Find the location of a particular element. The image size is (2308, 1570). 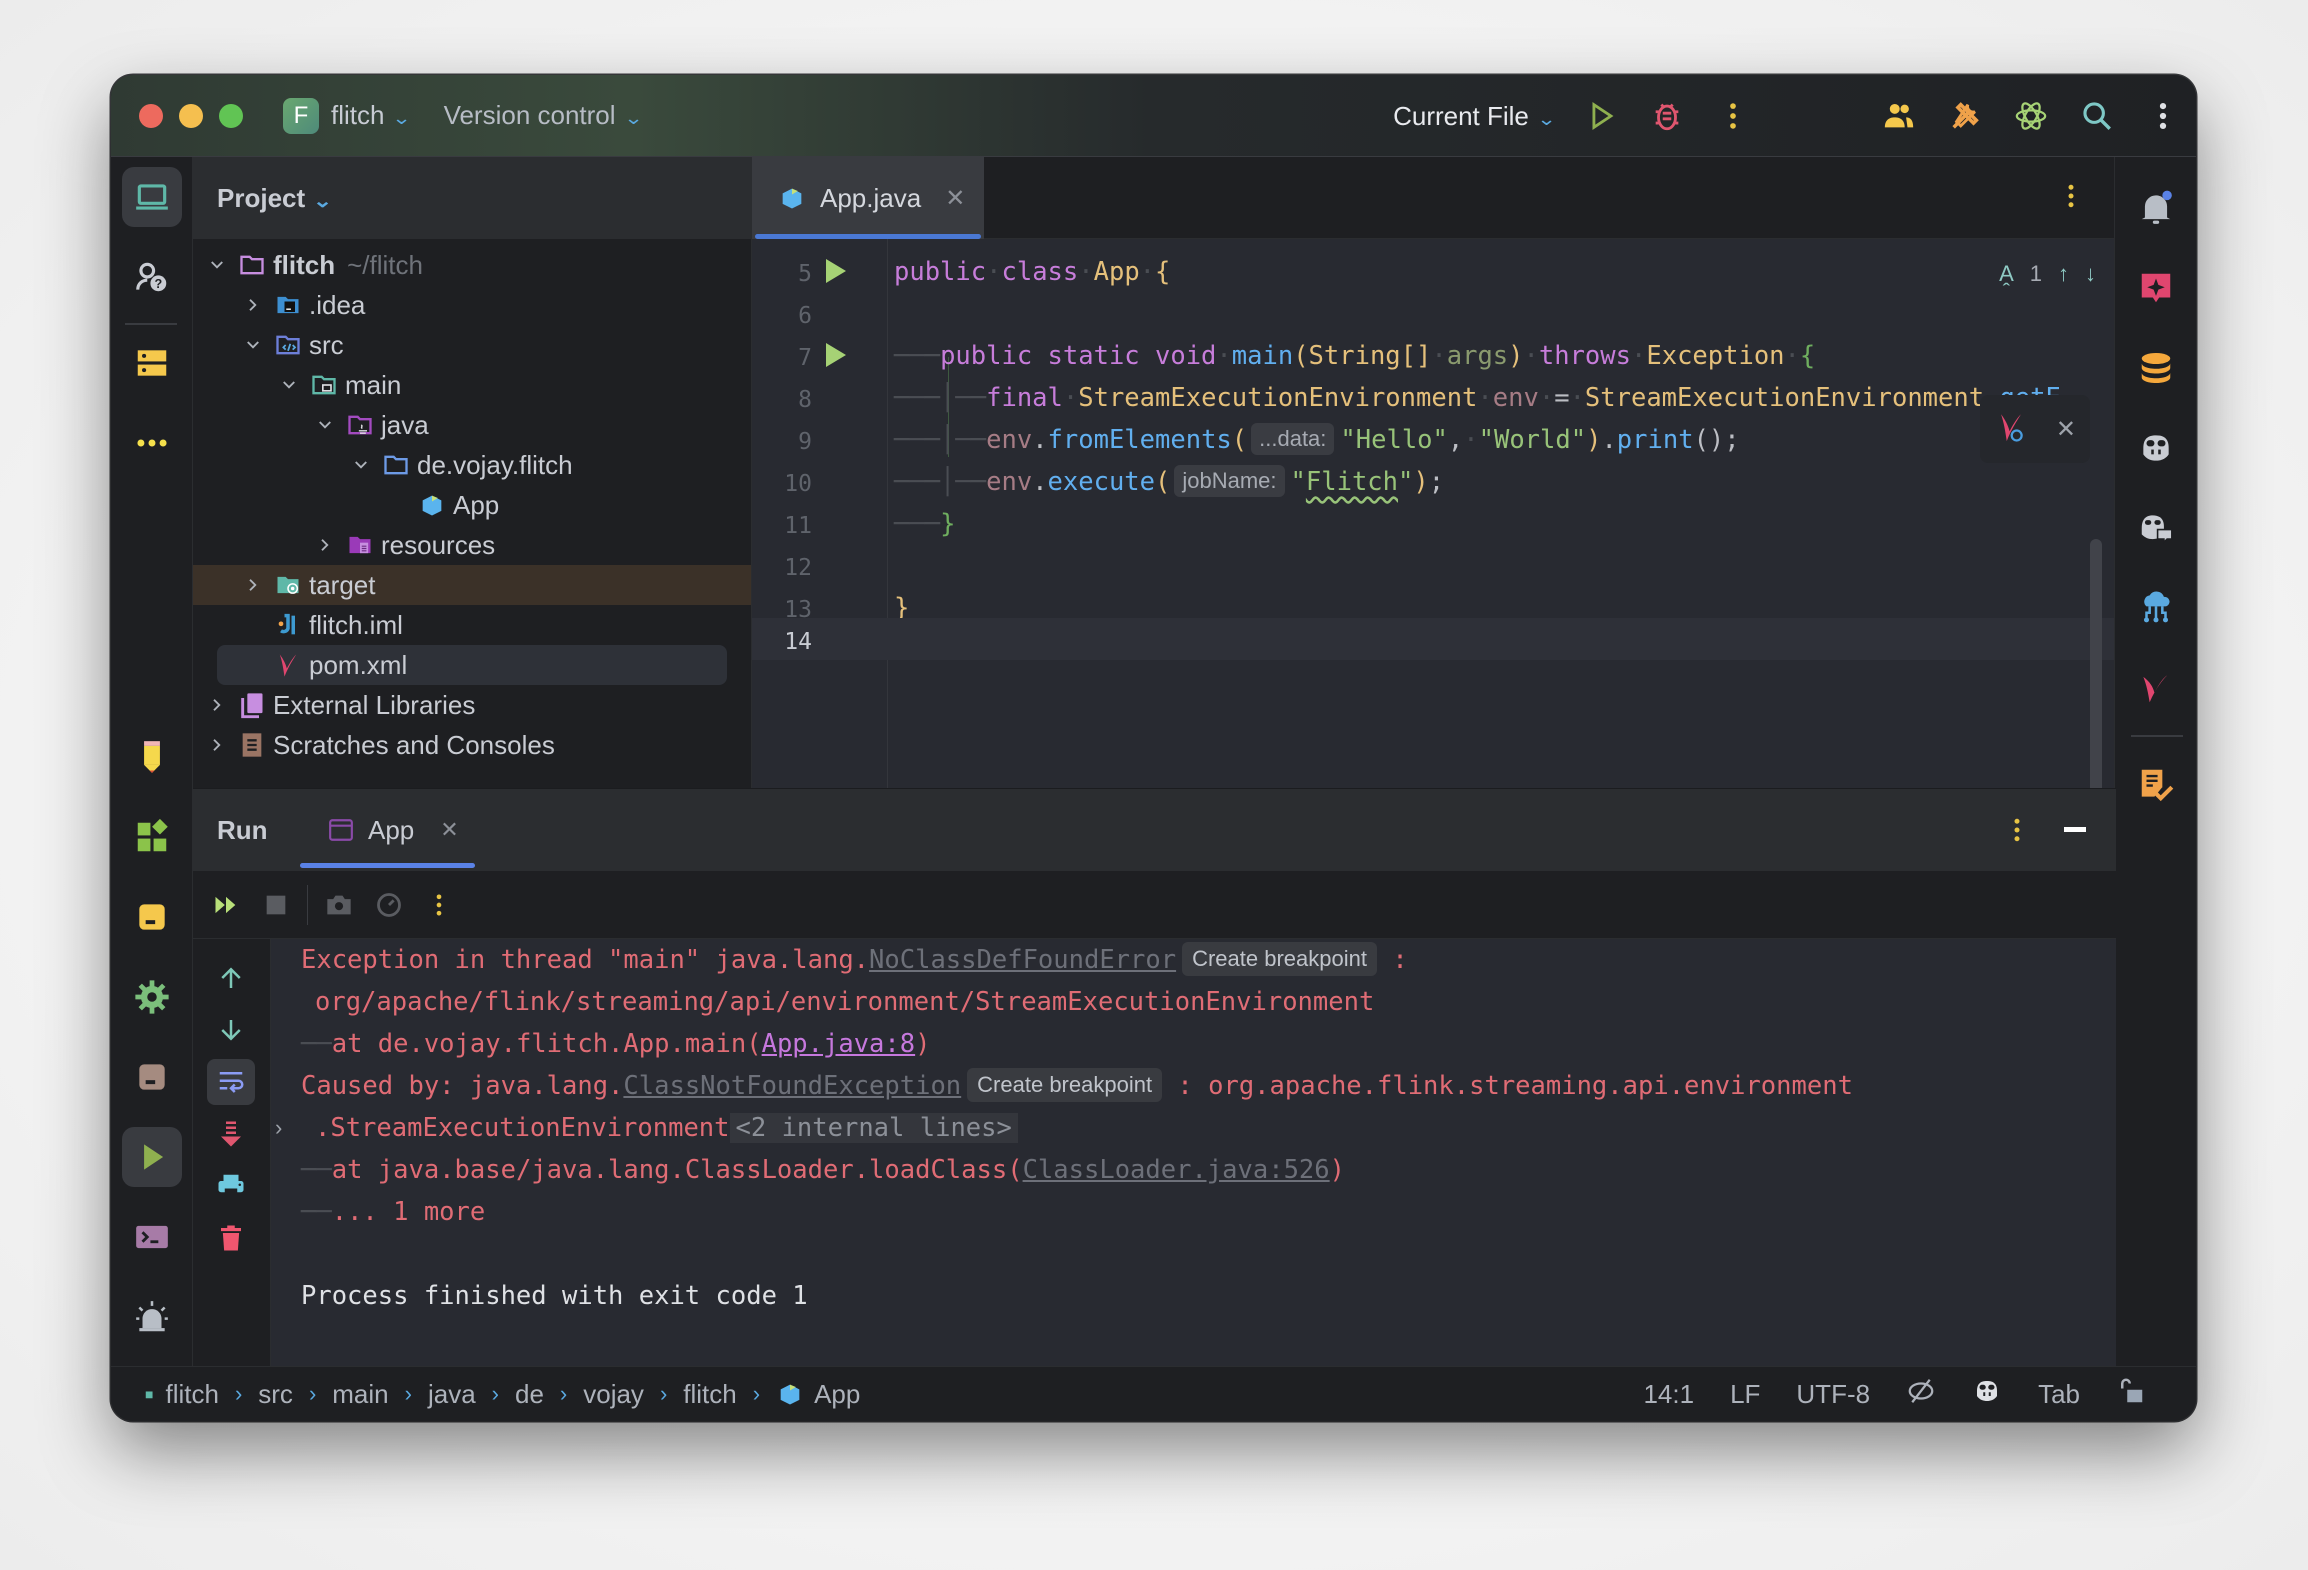

maximize-window-button is located at coordinates (231, 115).